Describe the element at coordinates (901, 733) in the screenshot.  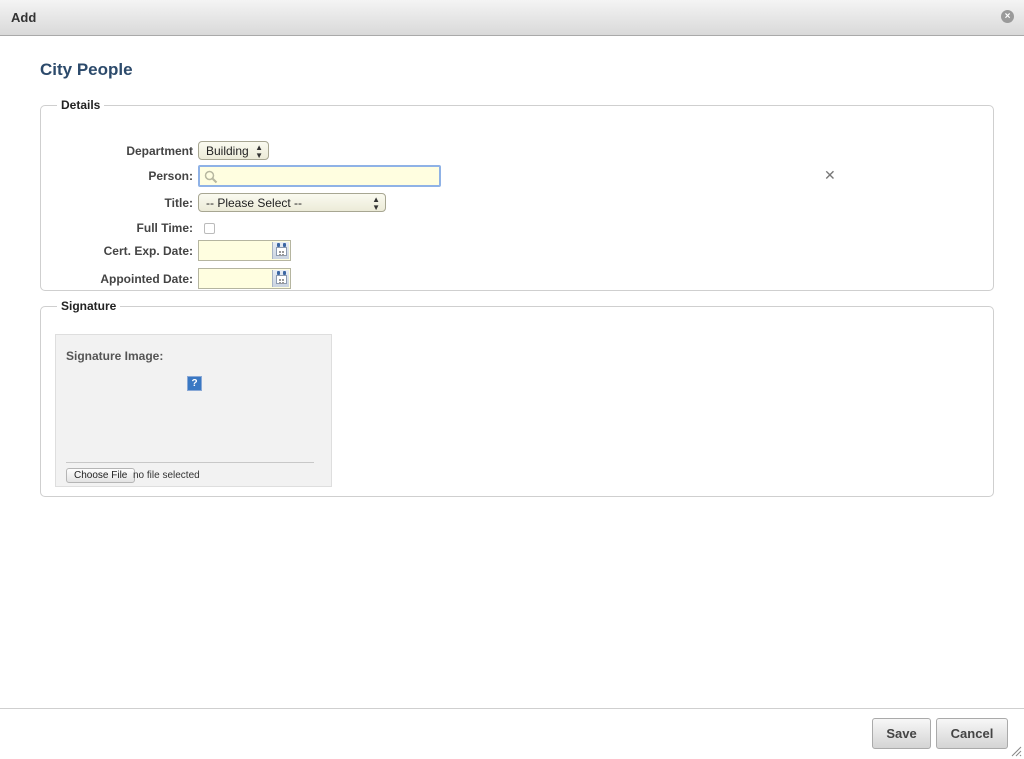
I see `save-button: Save` at that location.